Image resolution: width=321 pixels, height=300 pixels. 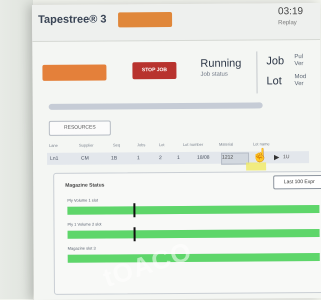 I want to click on row-end-value: 1U, so click(x=286, y=157).